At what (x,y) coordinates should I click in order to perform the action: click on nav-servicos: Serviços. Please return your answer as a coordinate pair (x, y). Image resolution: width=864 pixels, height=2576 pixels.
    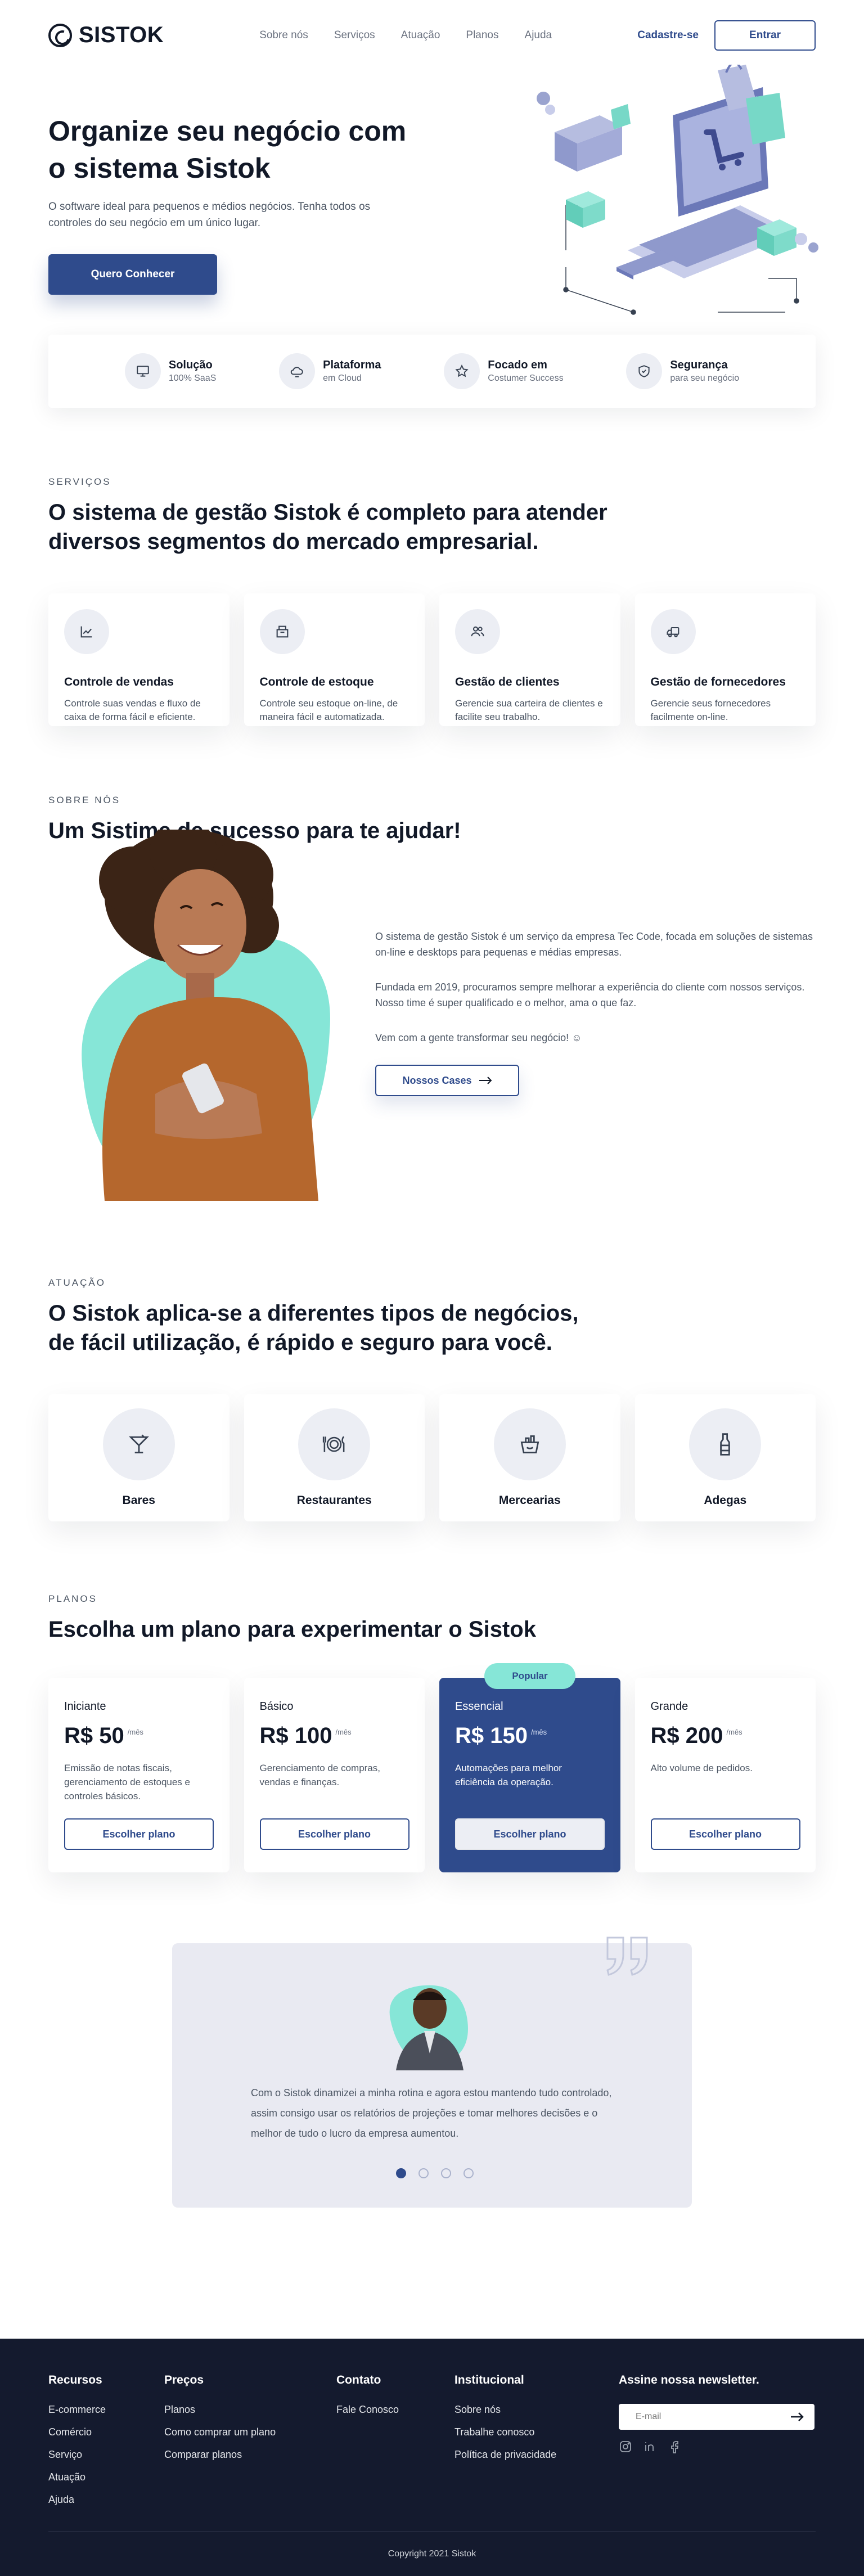
    Looking at the image, I should click on (354, 35).